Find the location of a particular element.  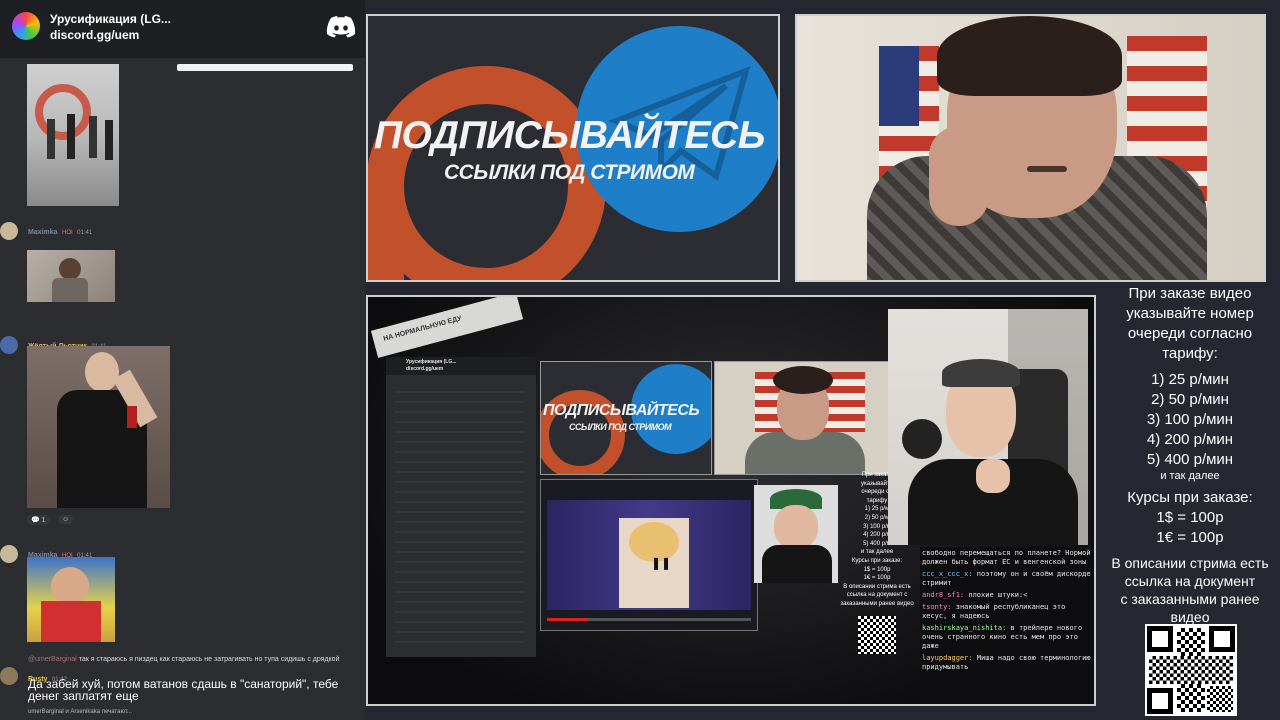

message-image-flag is located at coordinates (71, 599).